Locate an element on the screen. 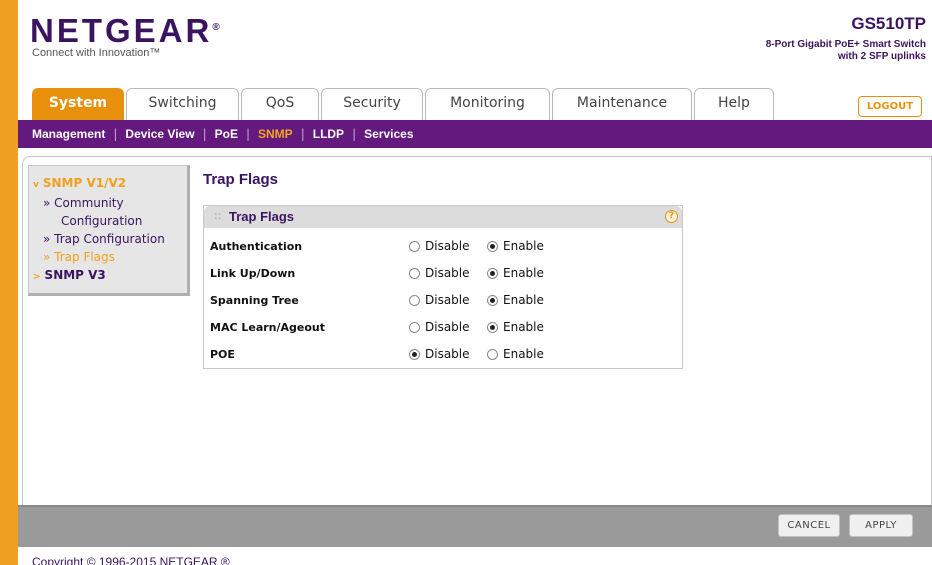 The height and width of the screenshot is (565, 932). subnav-management: Management is located at coordinates (68, 134).